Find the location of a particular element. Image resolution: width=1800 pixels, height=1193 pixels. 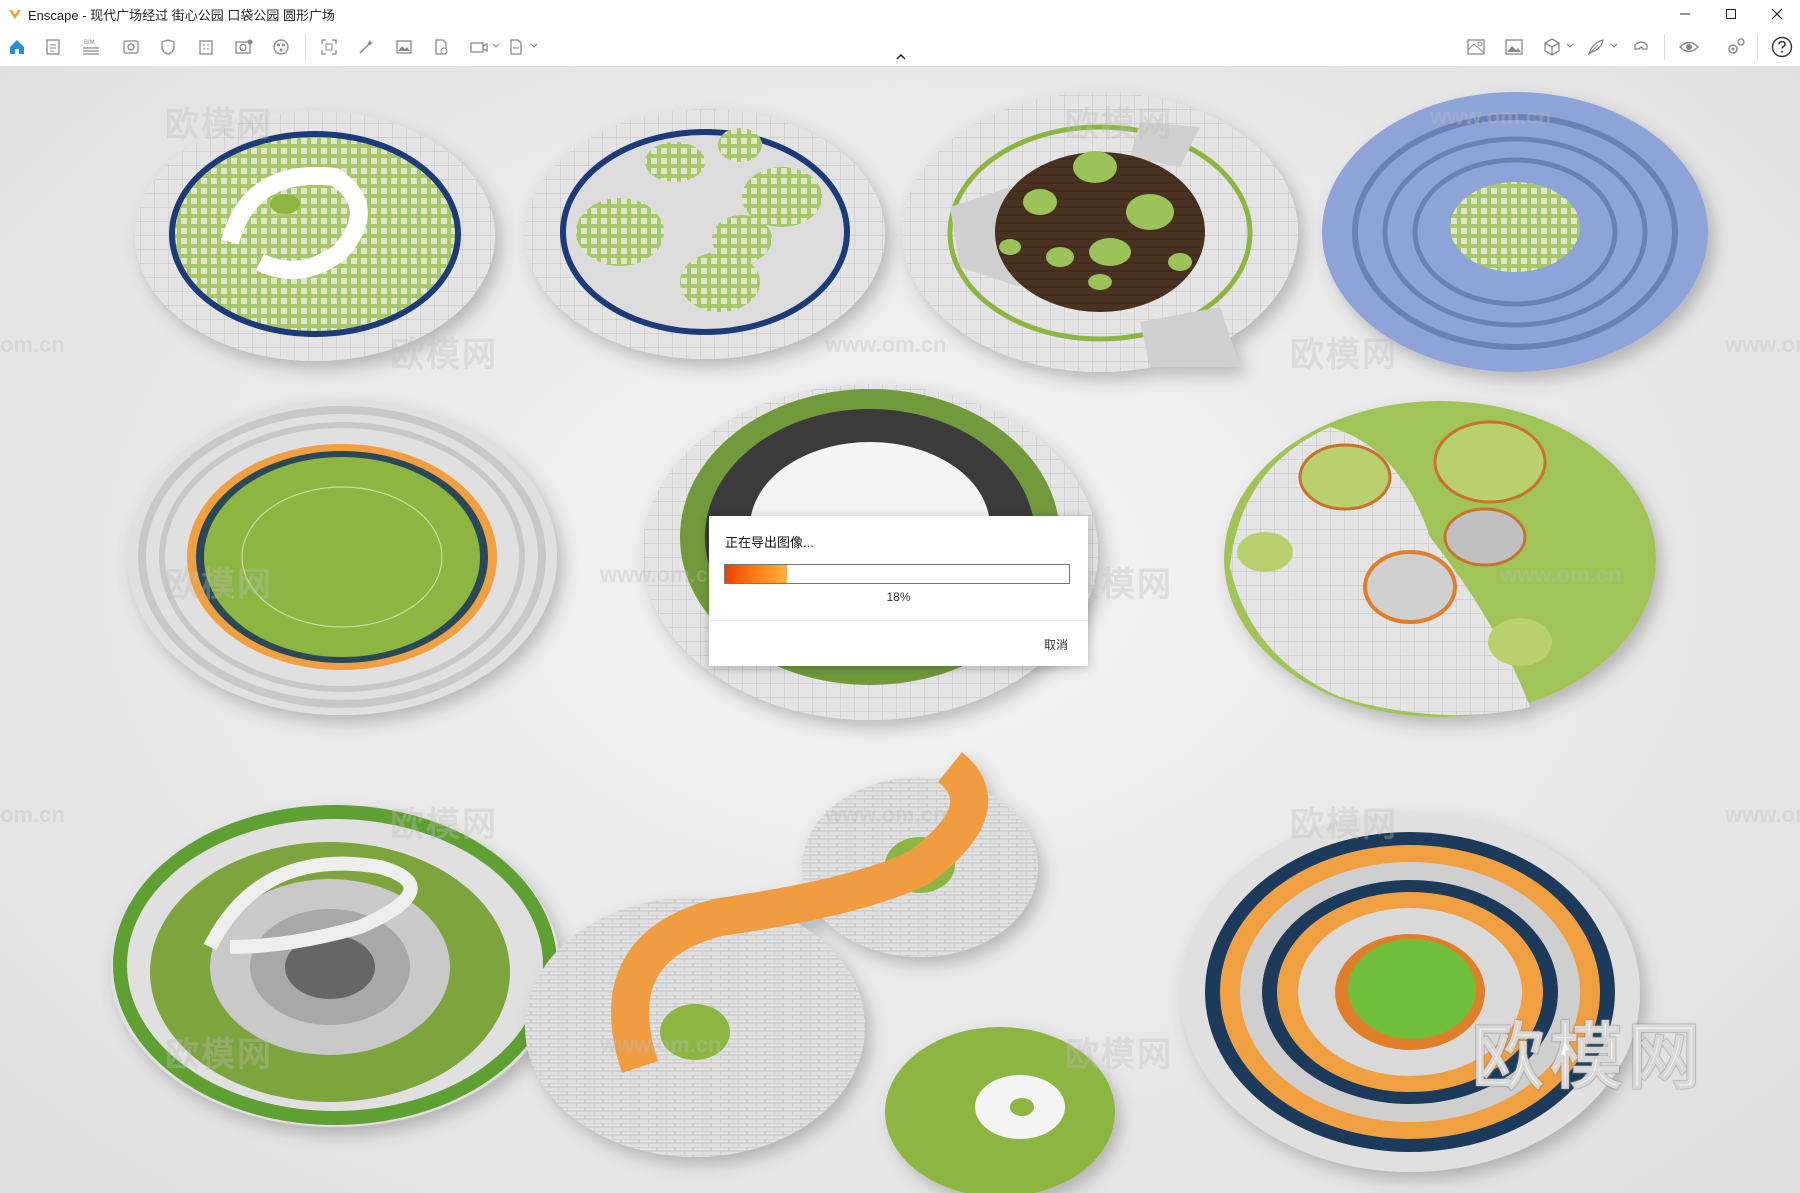

vr-headset-icon is located at coordinates (1641, 45).